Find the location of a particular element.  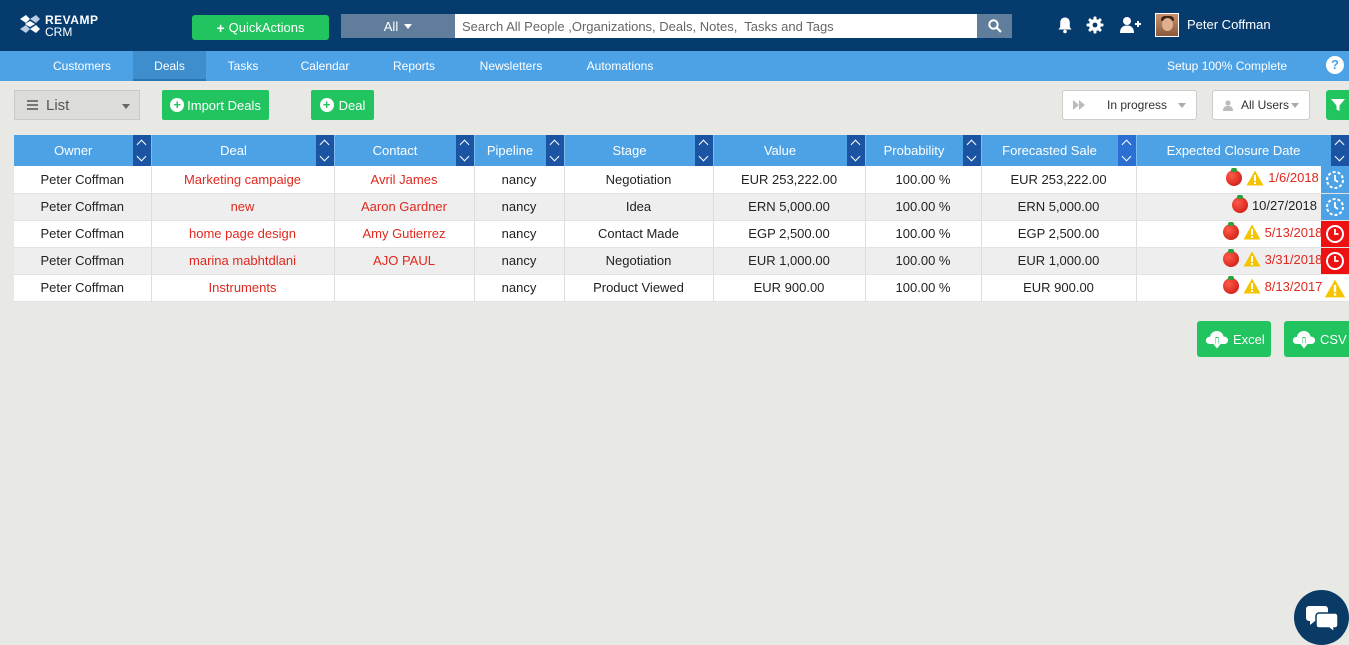

help-icon: ? is located at coordinates (1335, 65).